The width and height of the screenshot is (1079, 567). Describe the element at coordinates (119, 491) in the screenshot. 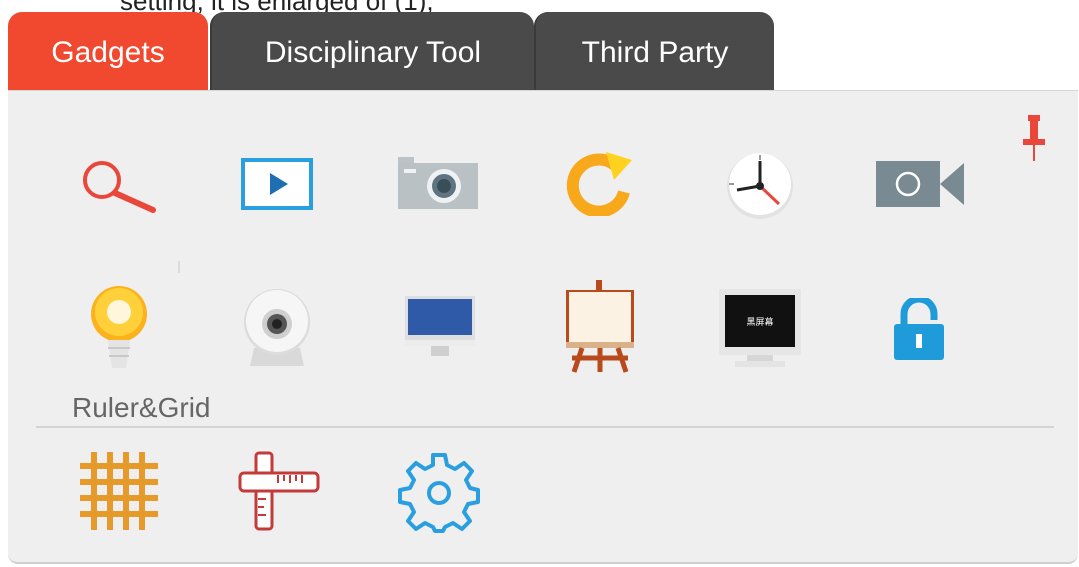

I see `grid-icon` at that location.